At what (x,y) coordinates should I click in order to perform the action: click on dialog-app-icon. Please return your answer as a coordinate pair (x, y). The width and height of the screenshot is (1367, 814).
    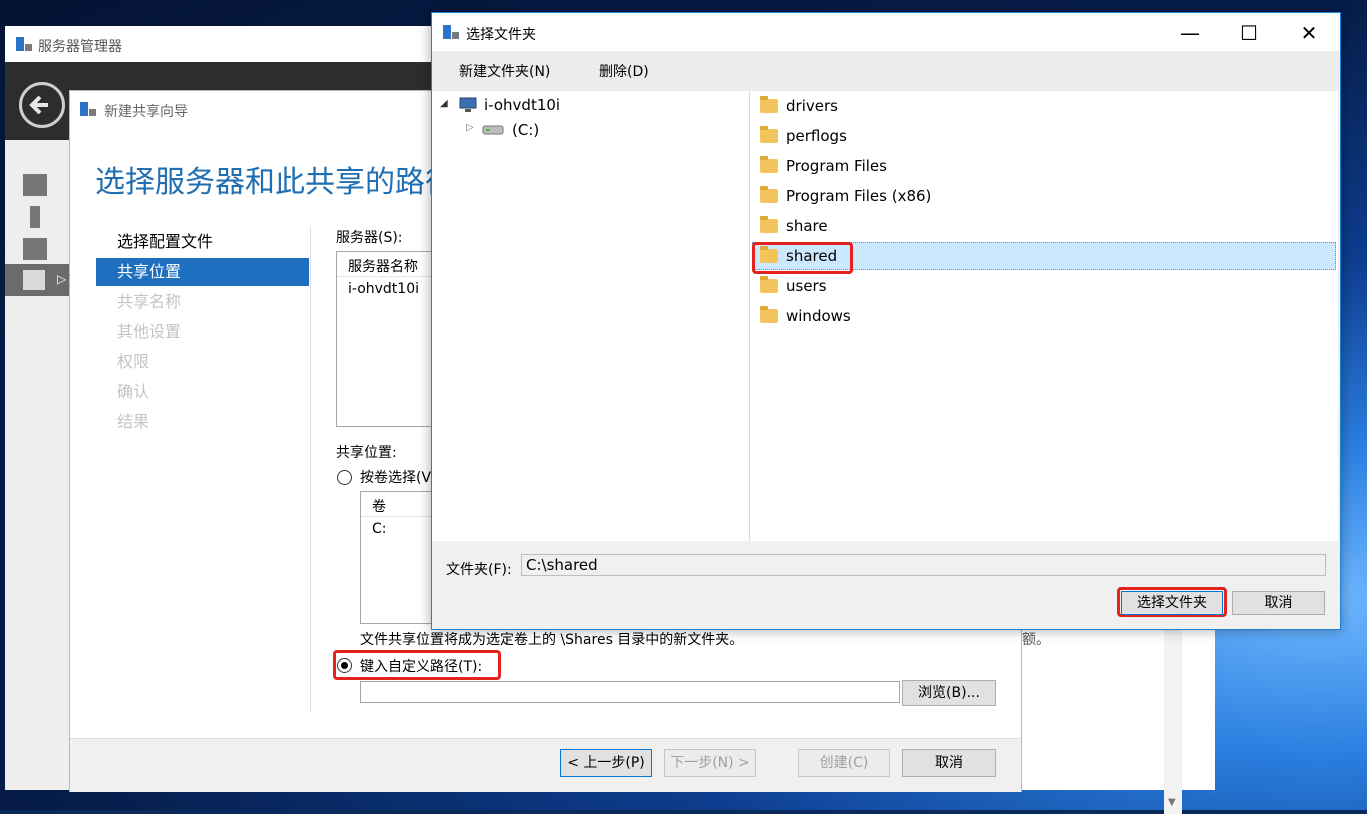
    Looking at the image, I should click on (451, 32).